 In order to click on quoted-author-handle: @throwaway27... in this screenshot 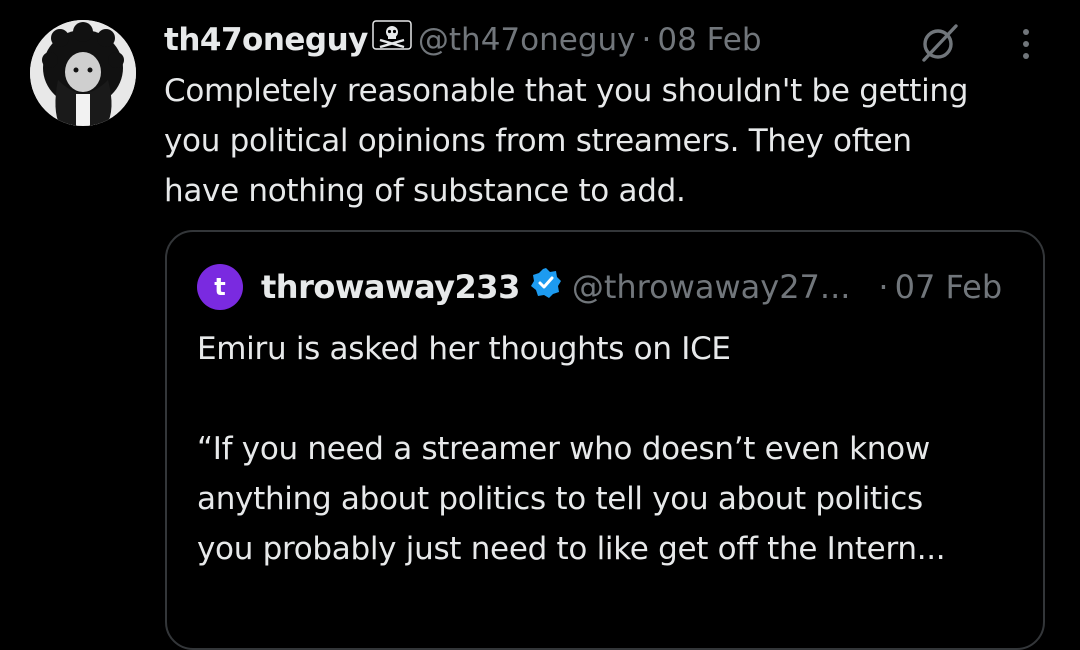, I will do `click(711, 287)`.